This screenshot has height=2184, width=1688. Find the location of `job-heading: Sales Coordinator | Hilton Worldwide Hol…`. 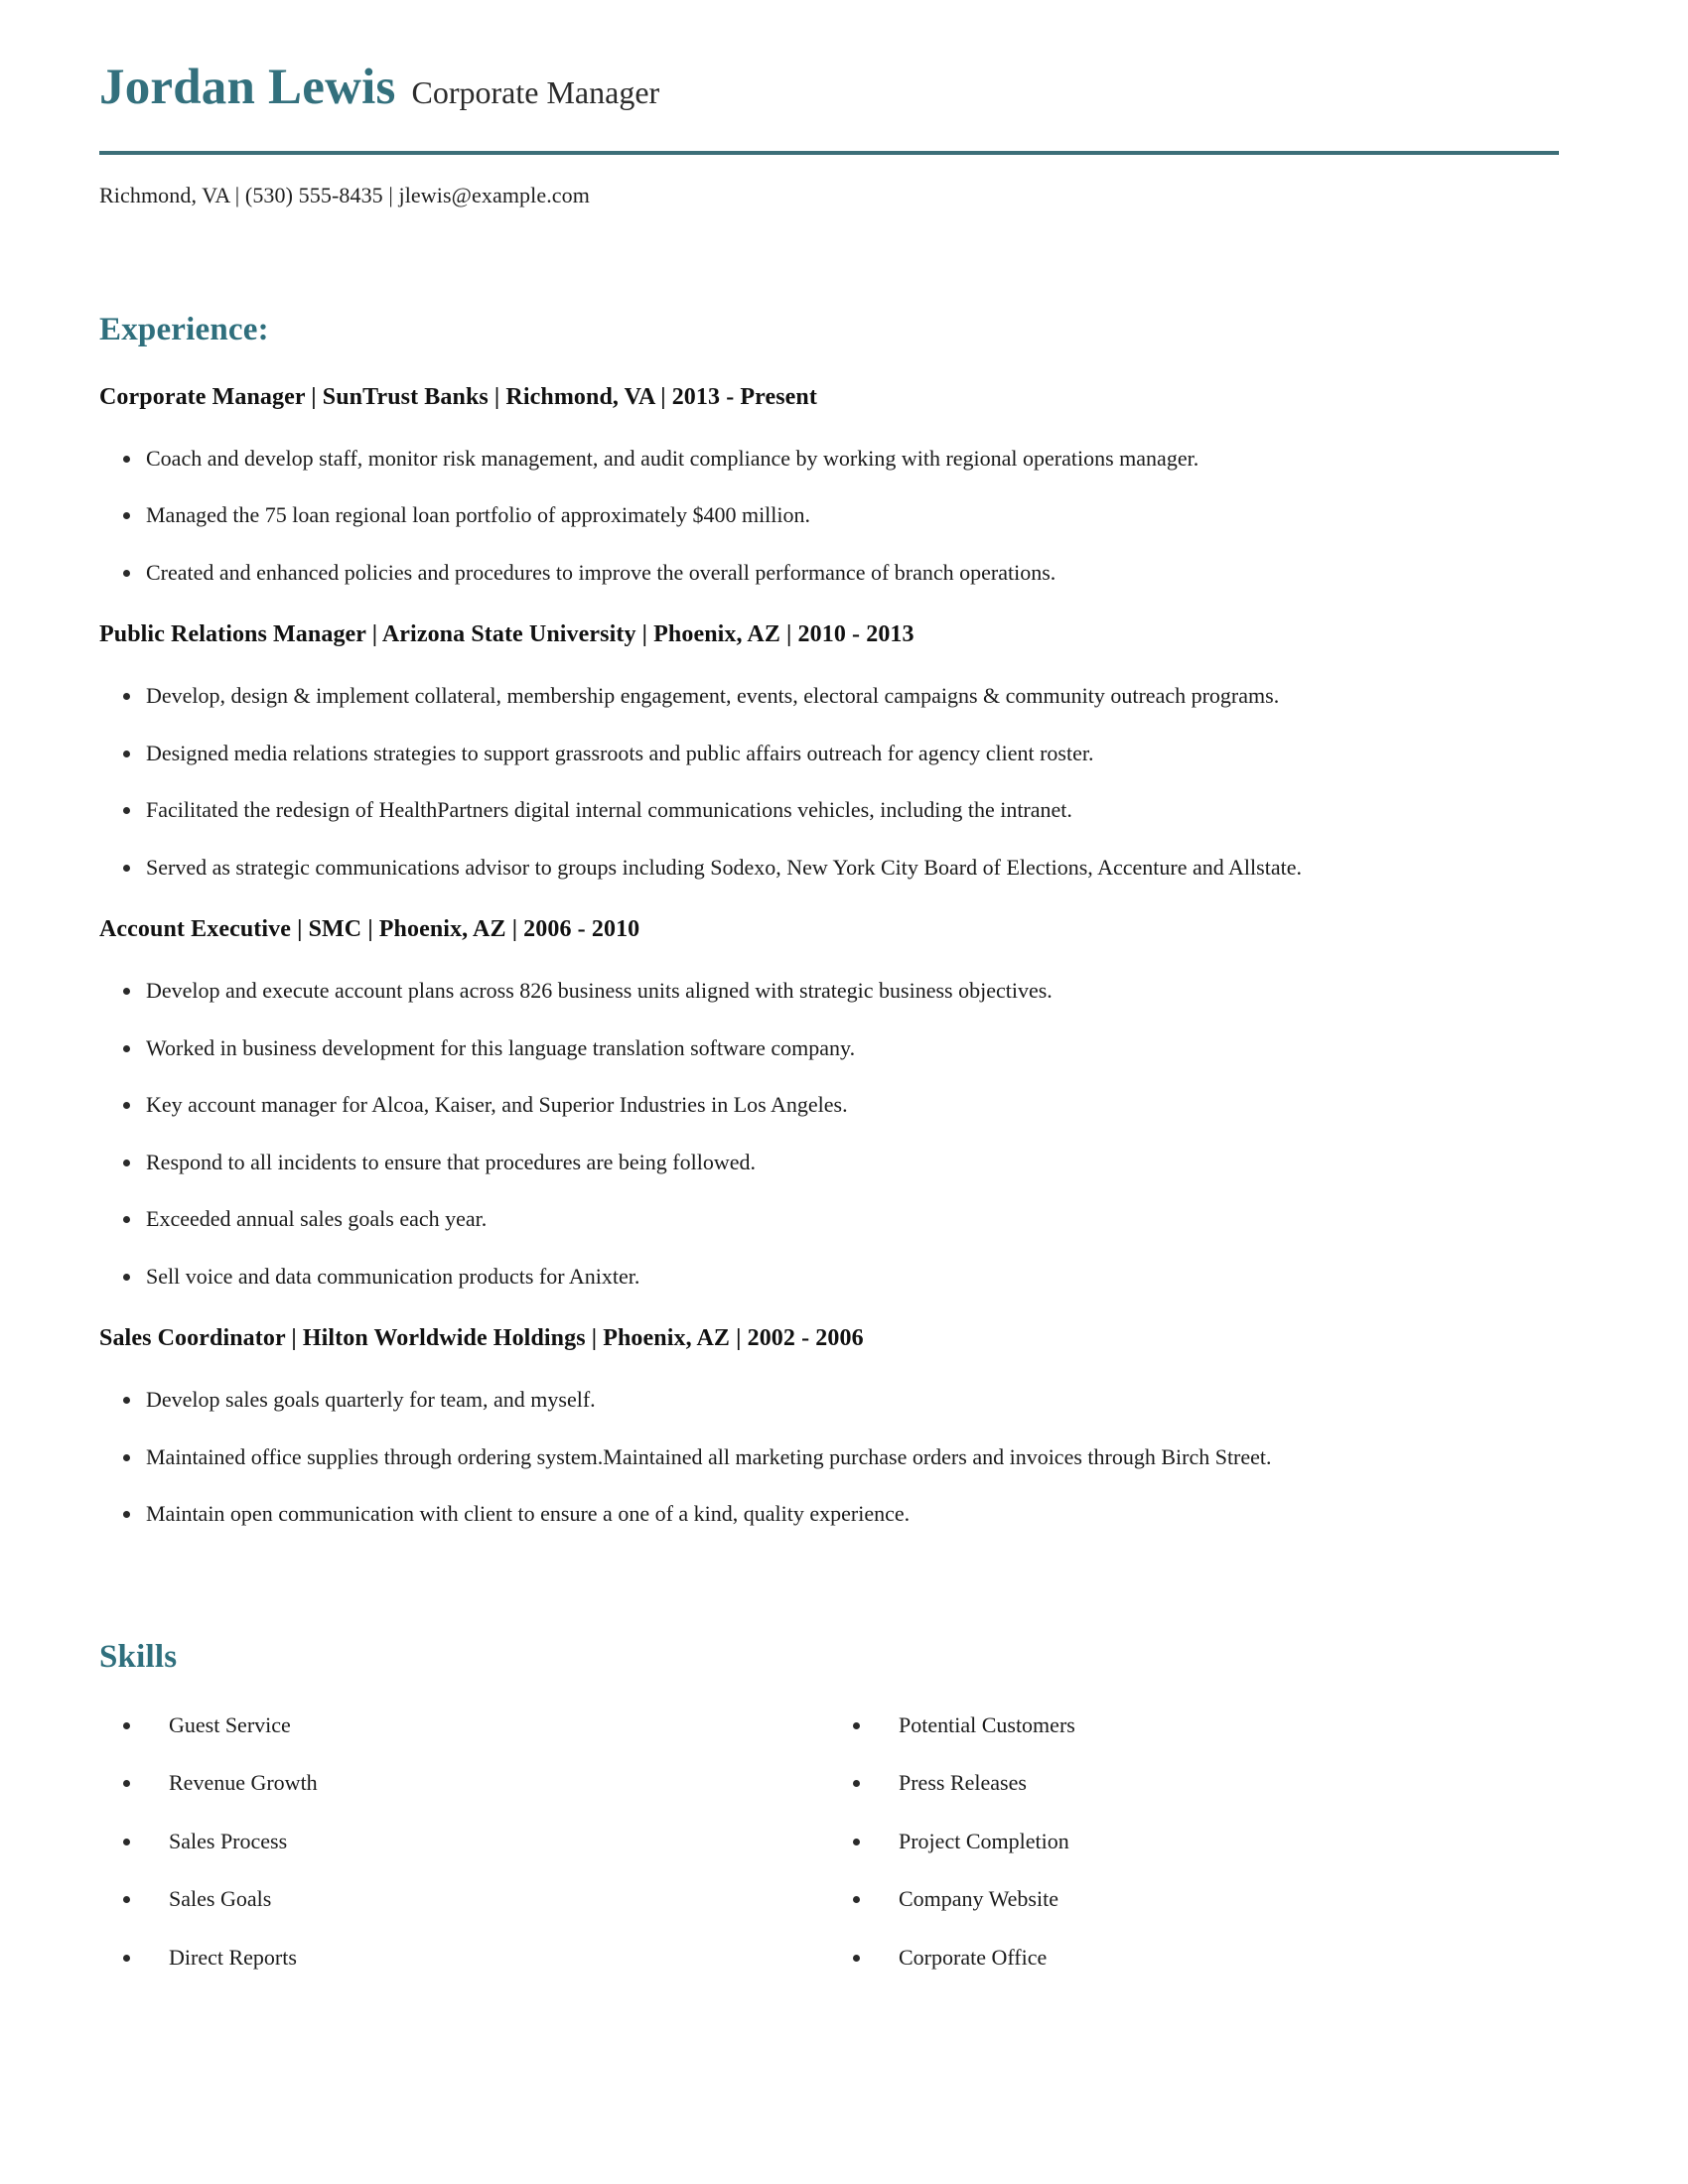

job-heading: Sales Coordinator | Hilton Worldwide Hol… is located at coordinates (481, 1338).